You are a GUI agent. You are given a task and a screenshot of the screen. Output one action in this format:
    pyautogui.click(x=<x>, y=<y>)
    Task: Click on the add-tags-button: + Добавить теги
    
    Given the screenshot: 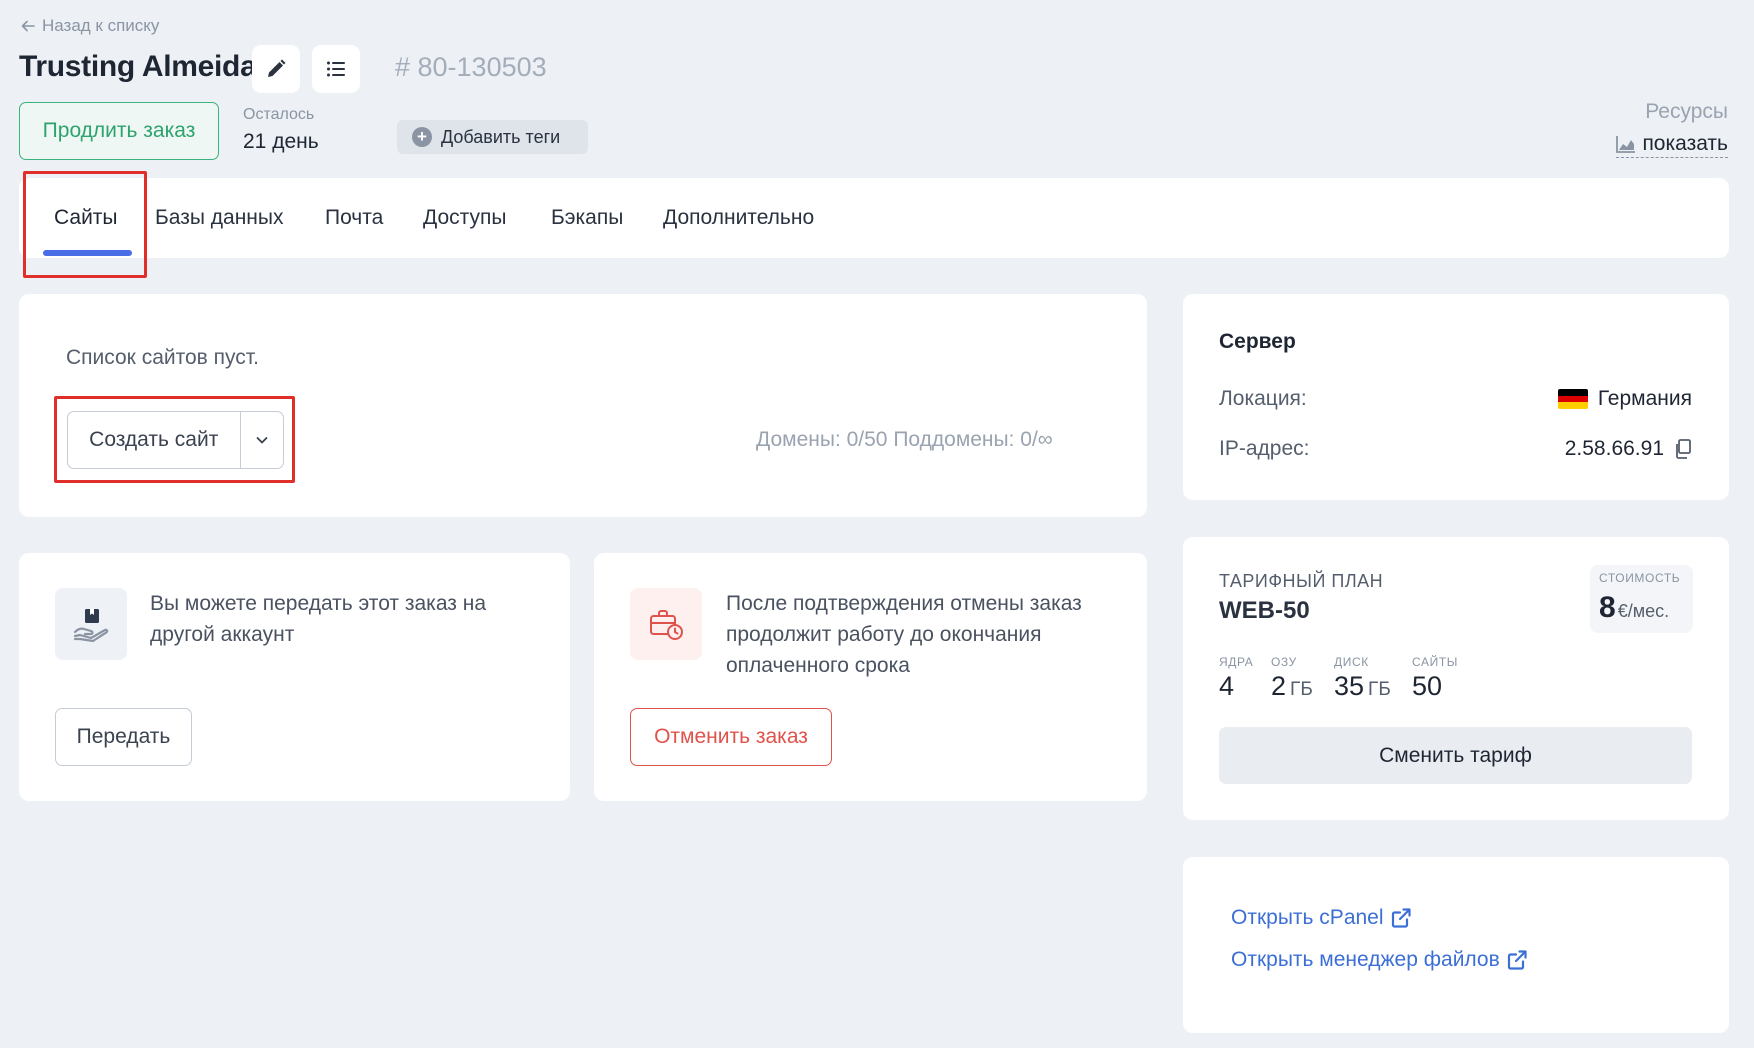 What is the action you would take?
    pyautogui.click(x=492, y=137)
    